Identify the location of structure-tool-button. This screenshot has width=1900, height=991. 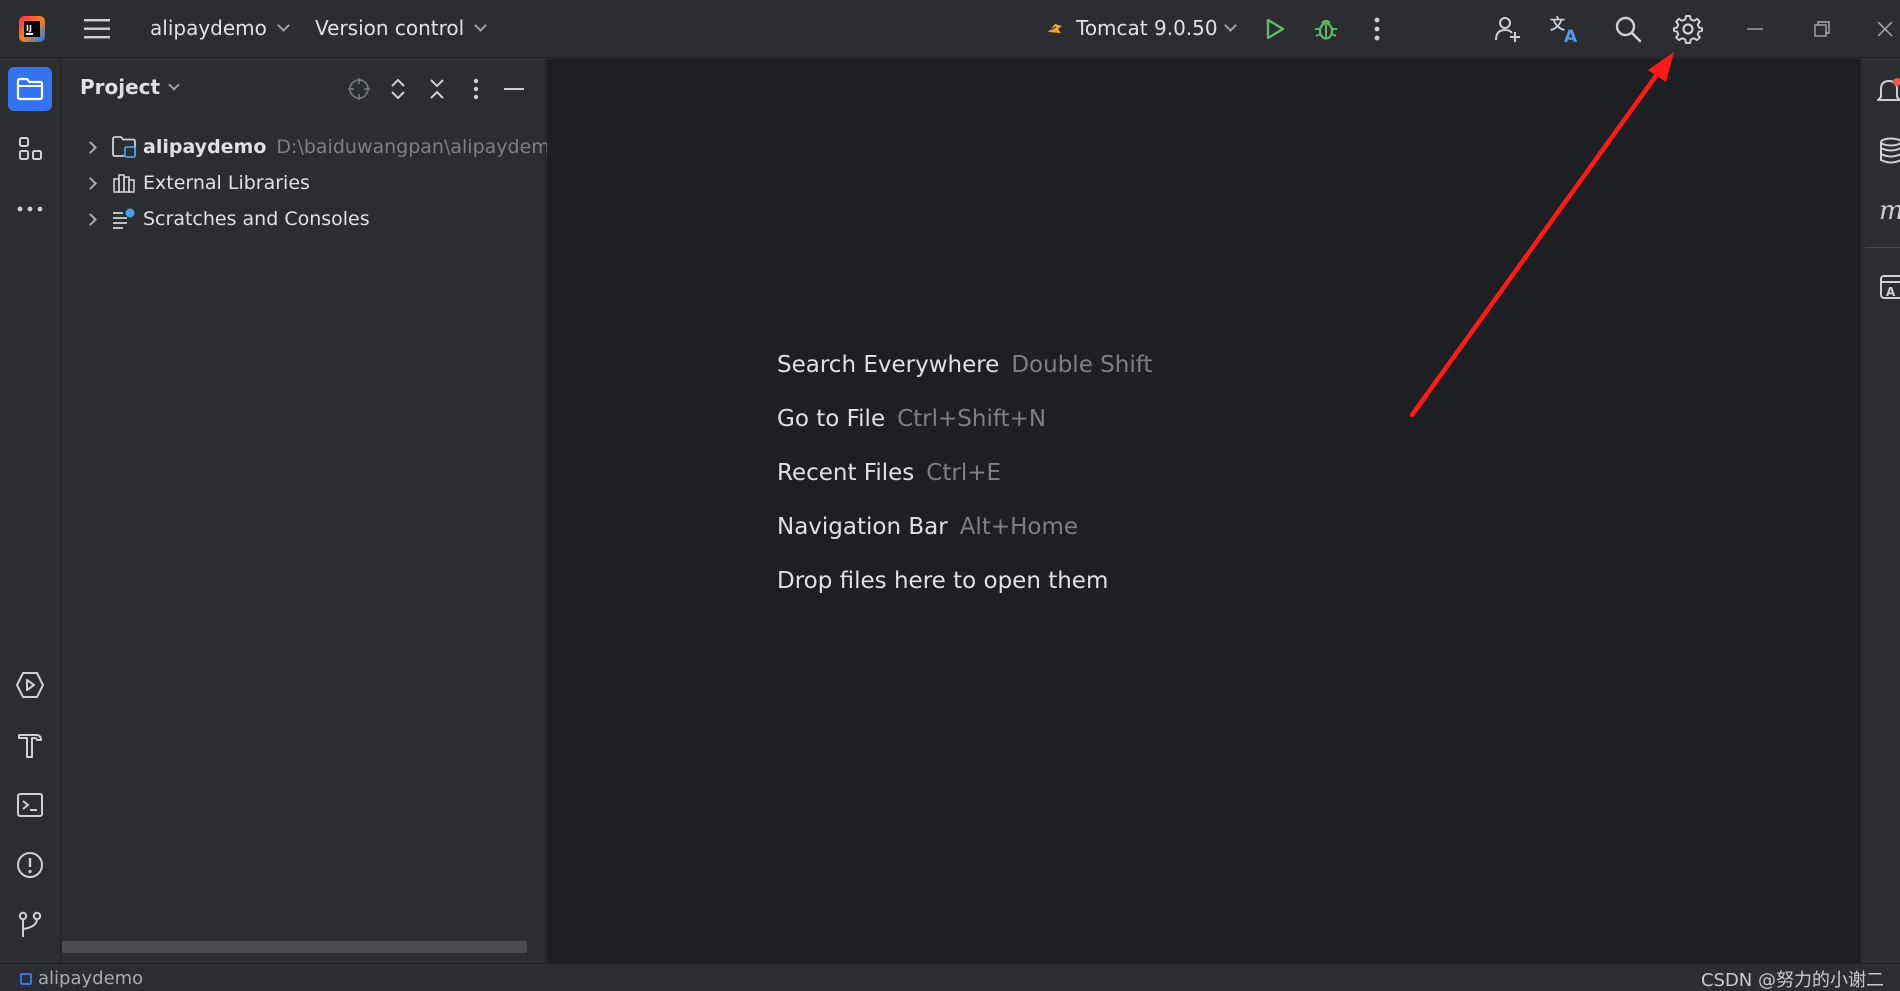
(30, 149).